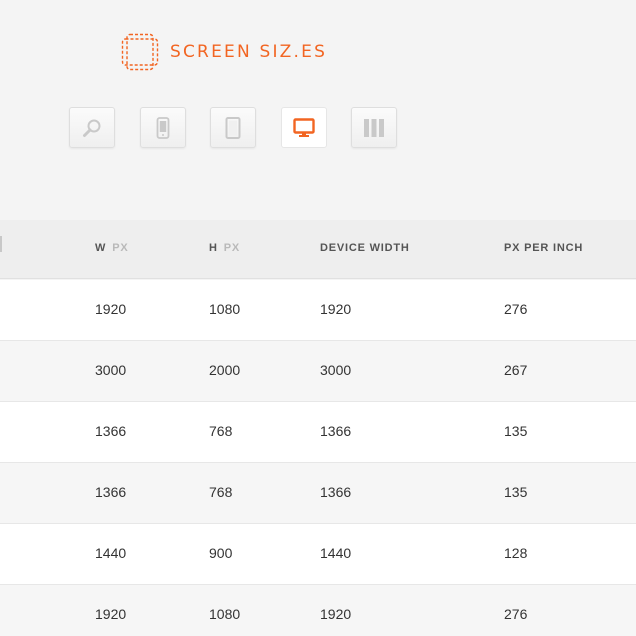 The height and width of the screenshot is (636, 636). I want to click on table-header: W PX H PX DEVICE WIDTH PX PER INCH, so click(318, 249).